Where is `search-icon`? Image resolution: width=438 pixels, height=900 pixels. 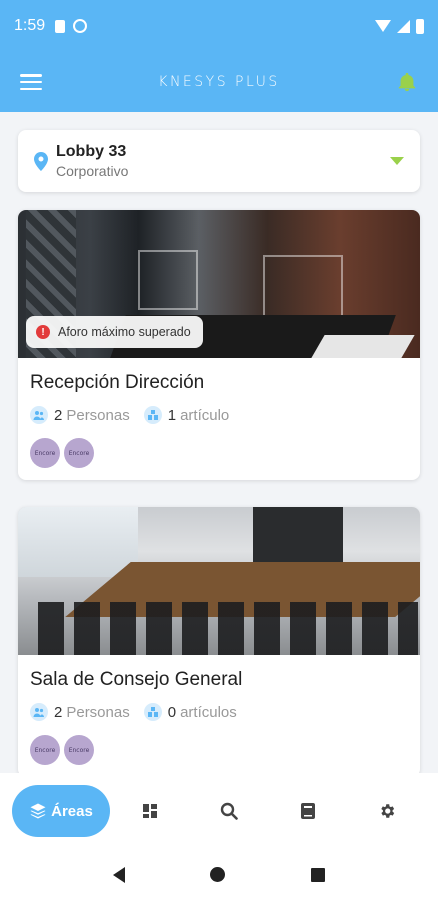 search-icon is located at coordinates (229, 811).